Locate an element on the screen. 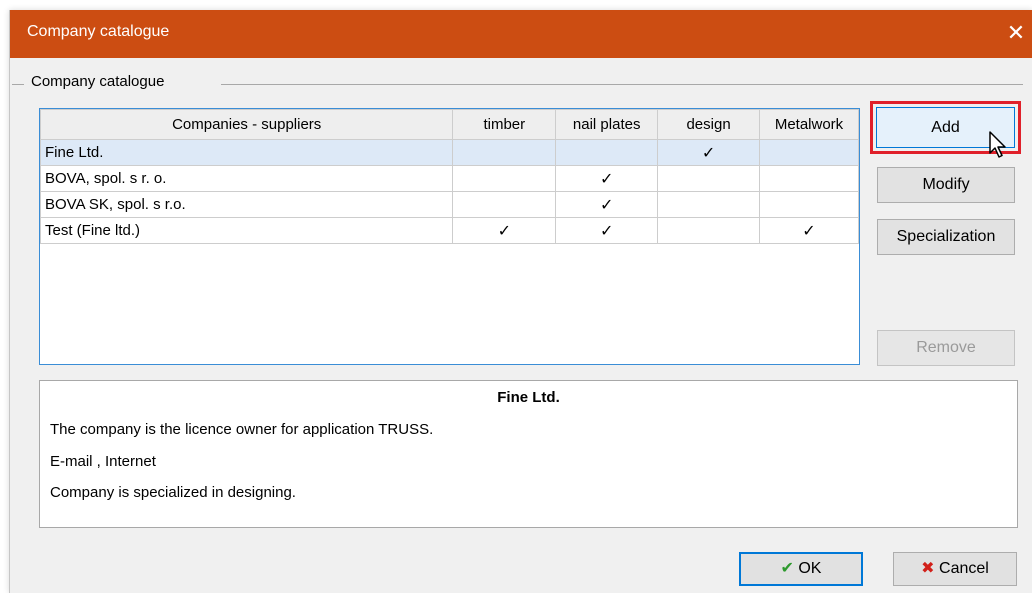  title-bar: Company catalogue ✕ is located at coordinates (521, 34).